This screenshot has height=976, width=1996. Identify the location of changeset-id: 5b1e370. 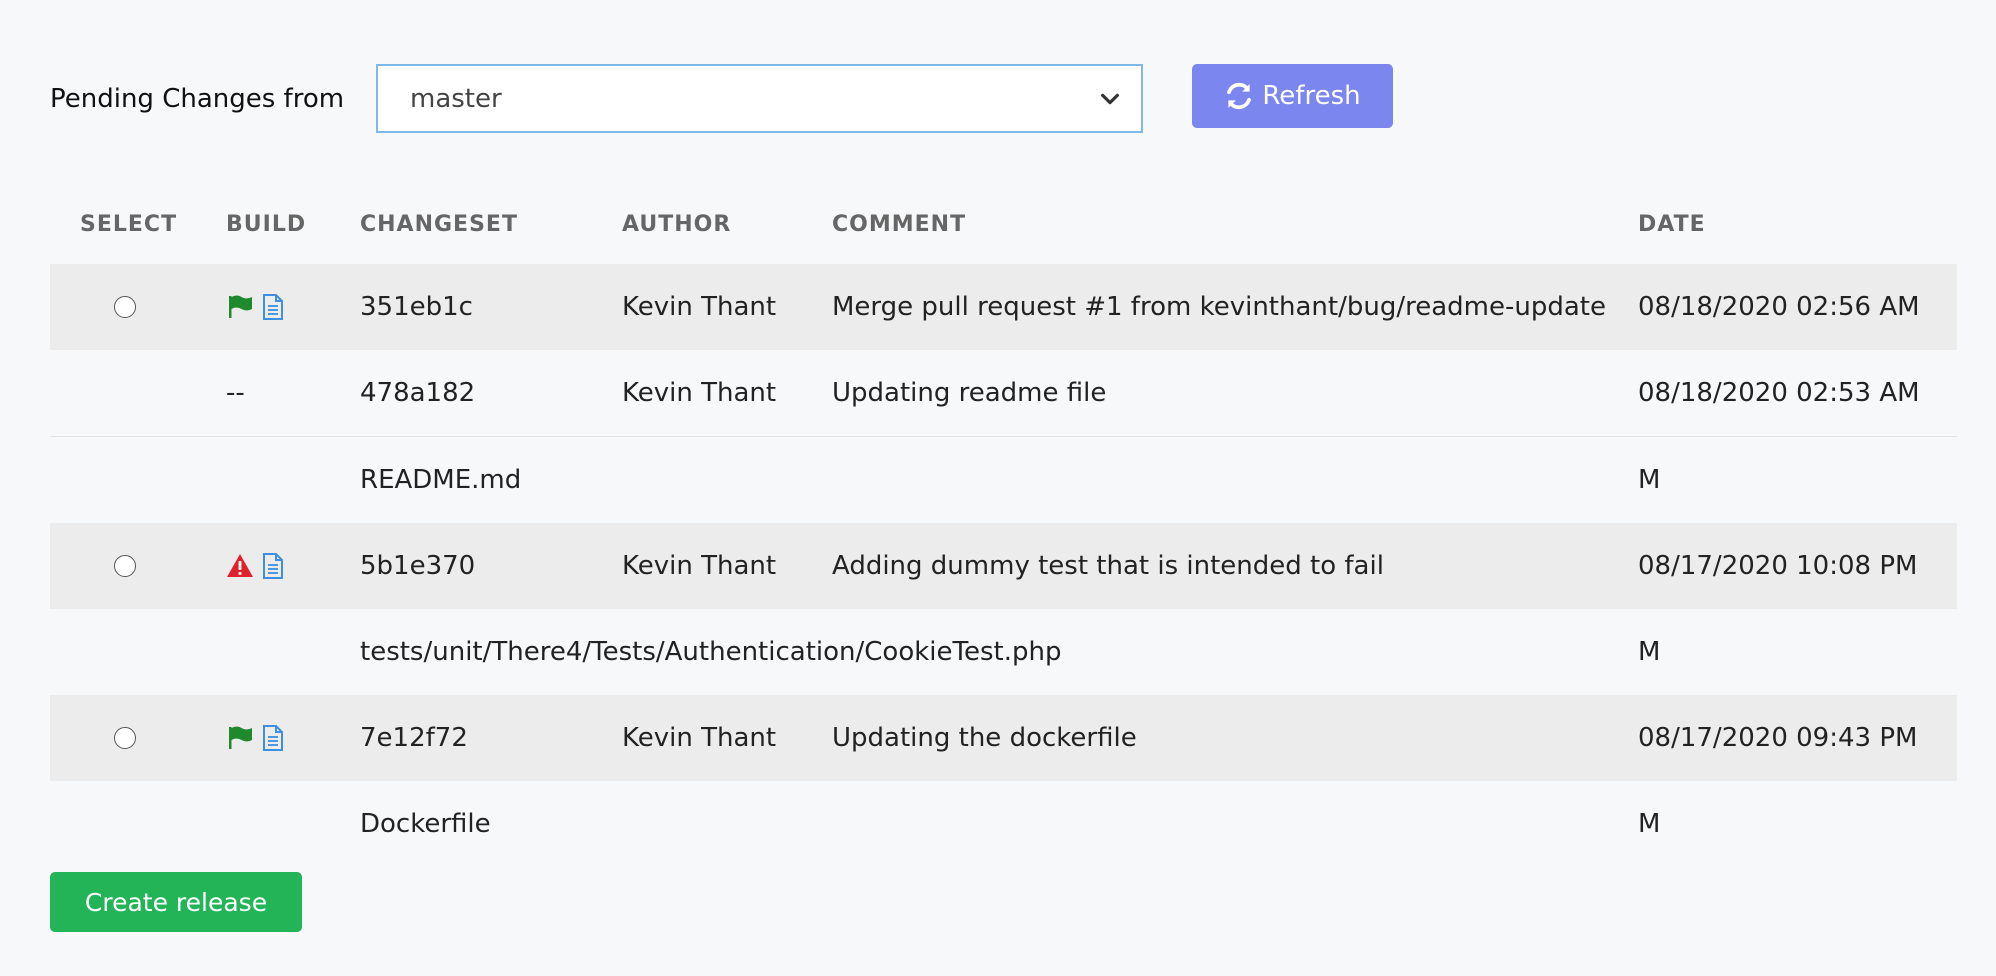
(417, 566).